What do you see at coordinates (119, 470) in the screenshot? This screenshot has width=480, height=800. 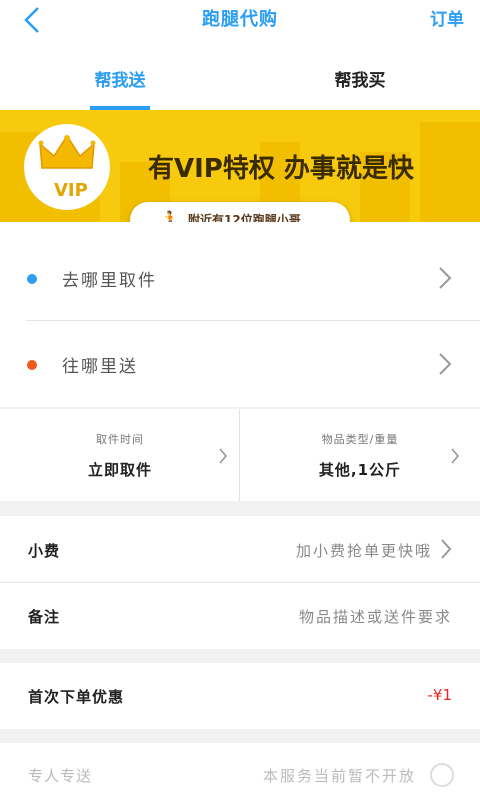 I see `pickup-time-value: 立即取件` at bounding box center [119, 470].